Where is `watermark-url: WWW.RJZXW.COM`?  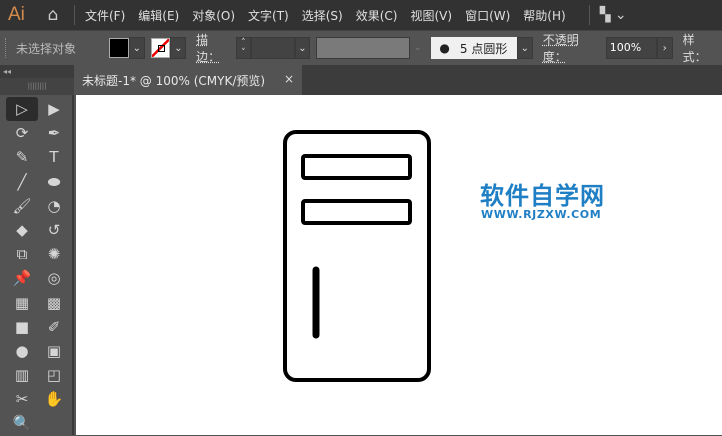
watermark-url: WWW.RJZXW.COM is located at coordinates (541, 214).